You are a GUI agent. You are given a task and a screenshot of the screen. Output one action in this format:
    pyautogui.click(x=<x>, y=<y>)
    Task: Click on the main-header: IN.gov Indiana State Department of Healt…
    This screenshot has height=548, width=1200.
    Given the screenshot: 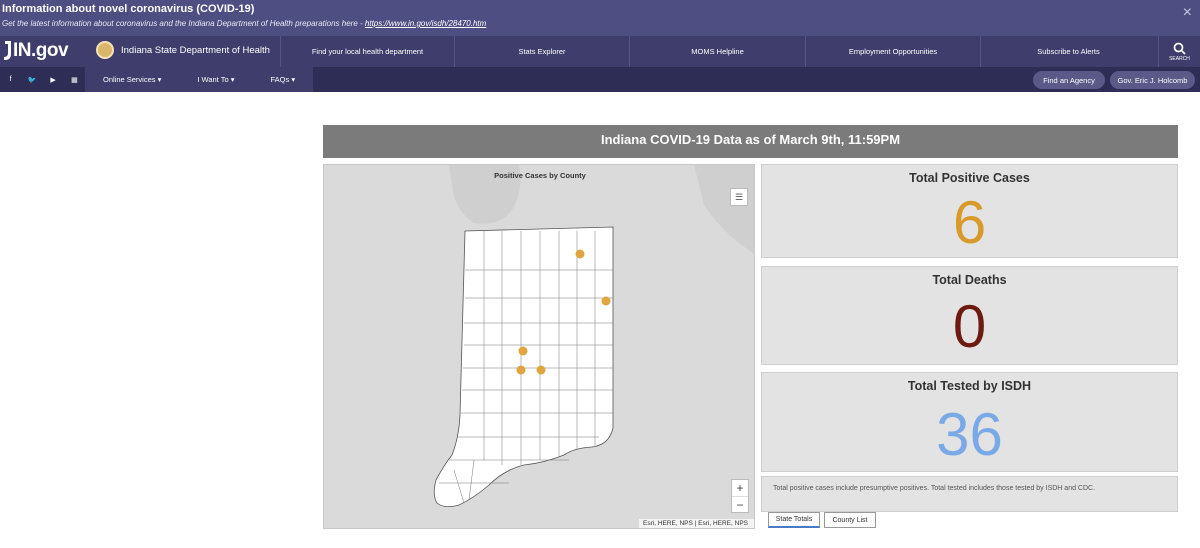 What is the action you would take?
    pyautogui.click(x=600, y=51)
    